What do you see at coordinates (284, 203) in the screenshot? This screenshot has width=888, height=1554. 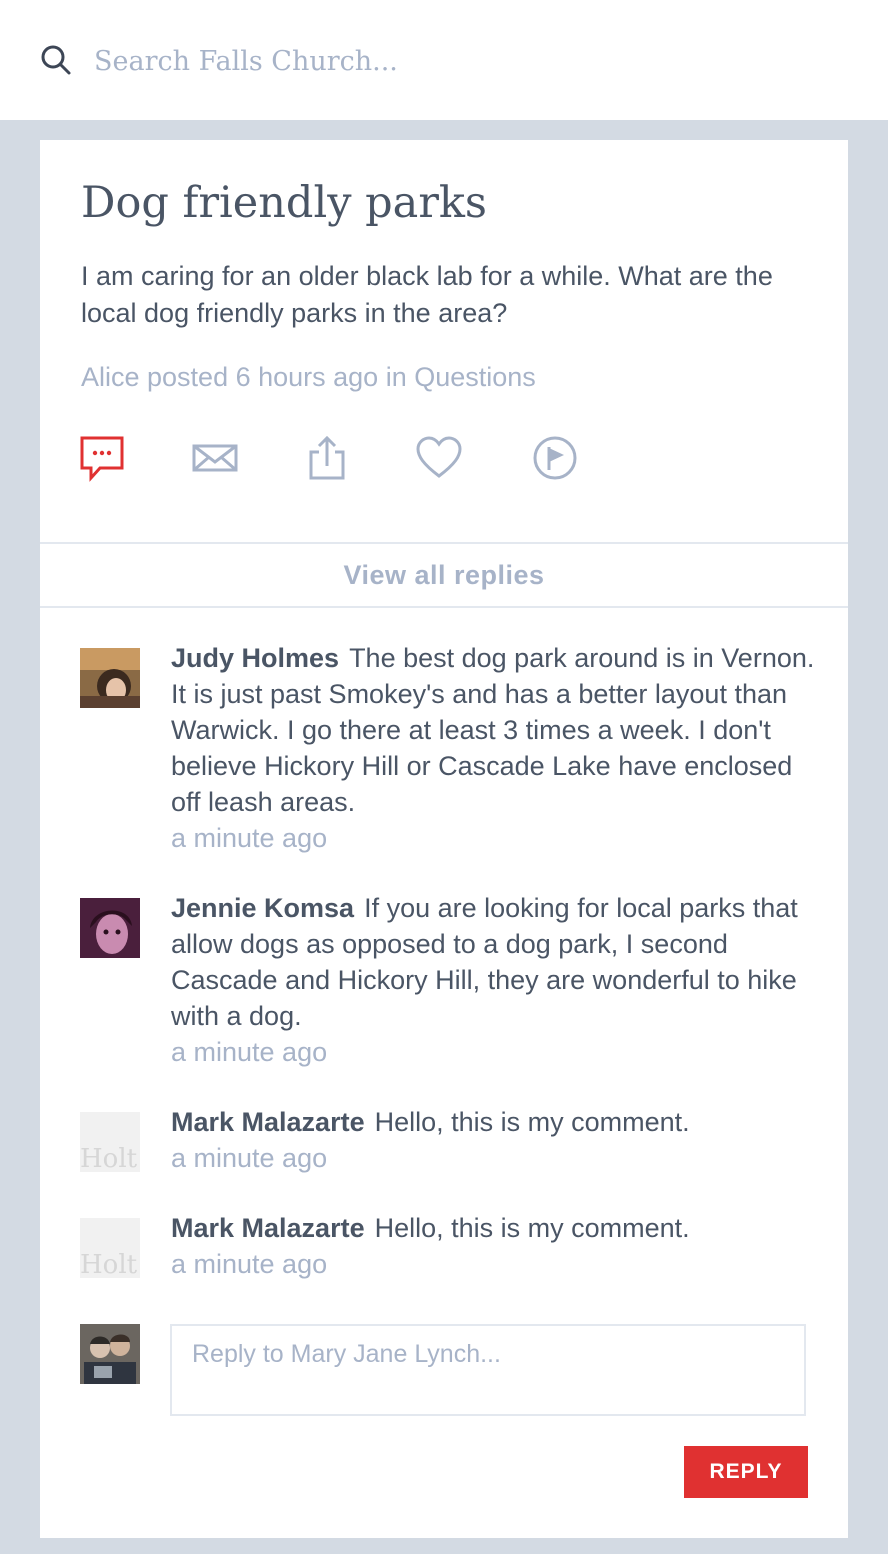 I see `post-title: Dog friendly parks` at bounding box center [284, 203].